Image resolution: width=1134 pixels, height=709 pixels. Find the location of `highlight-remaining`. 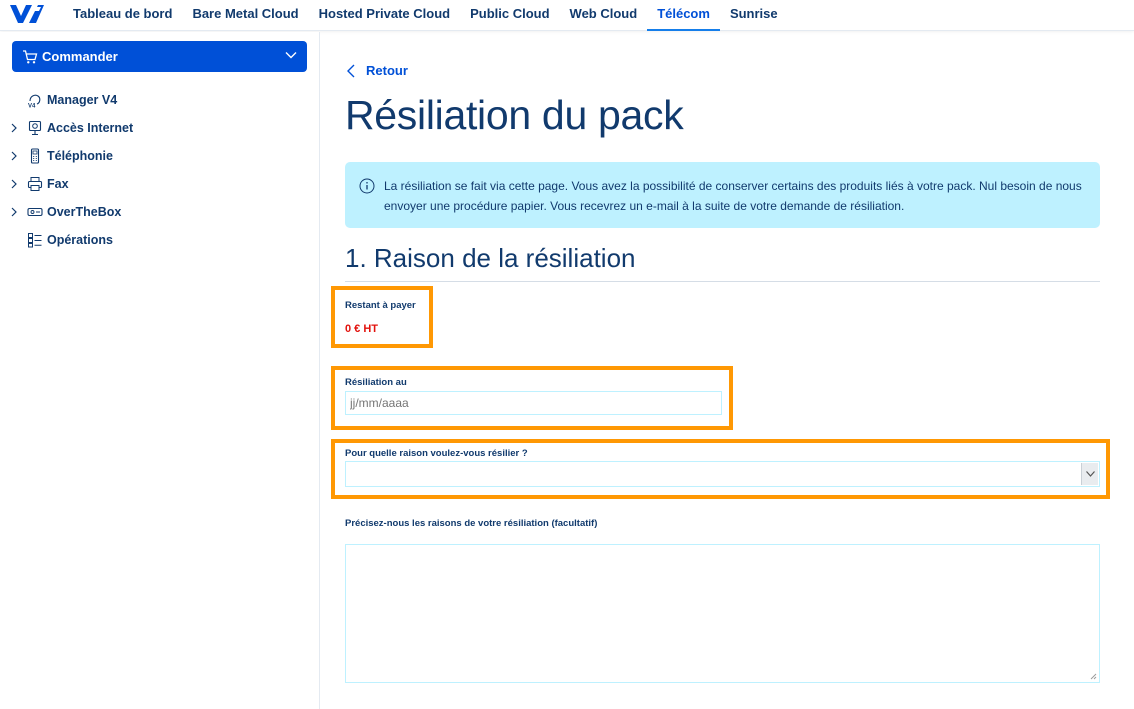

highlight-remaining is located at coordinates (382, 317).